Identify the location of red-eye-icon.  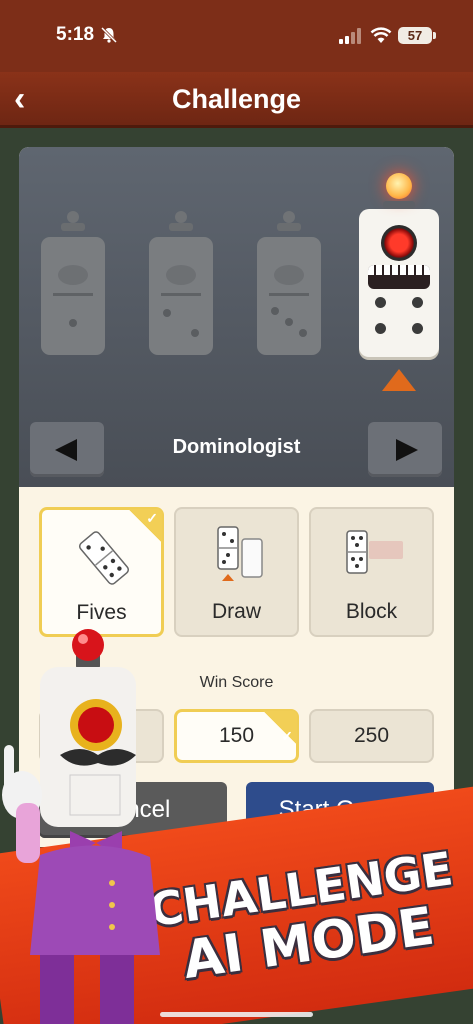
(399, 243).